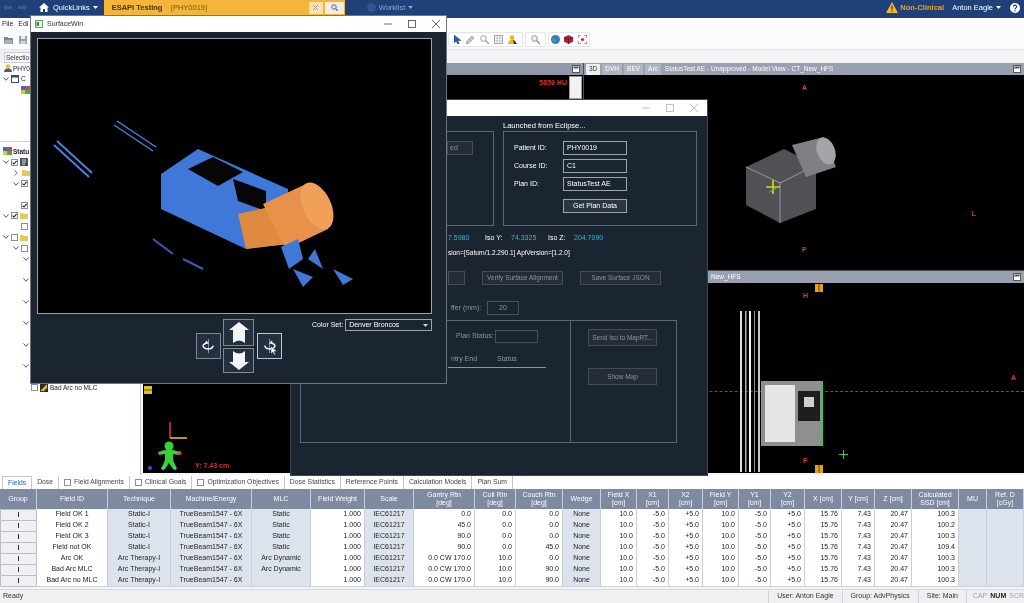 The image size is (1024, 603). I want to click on close-button, so click(315, 7).